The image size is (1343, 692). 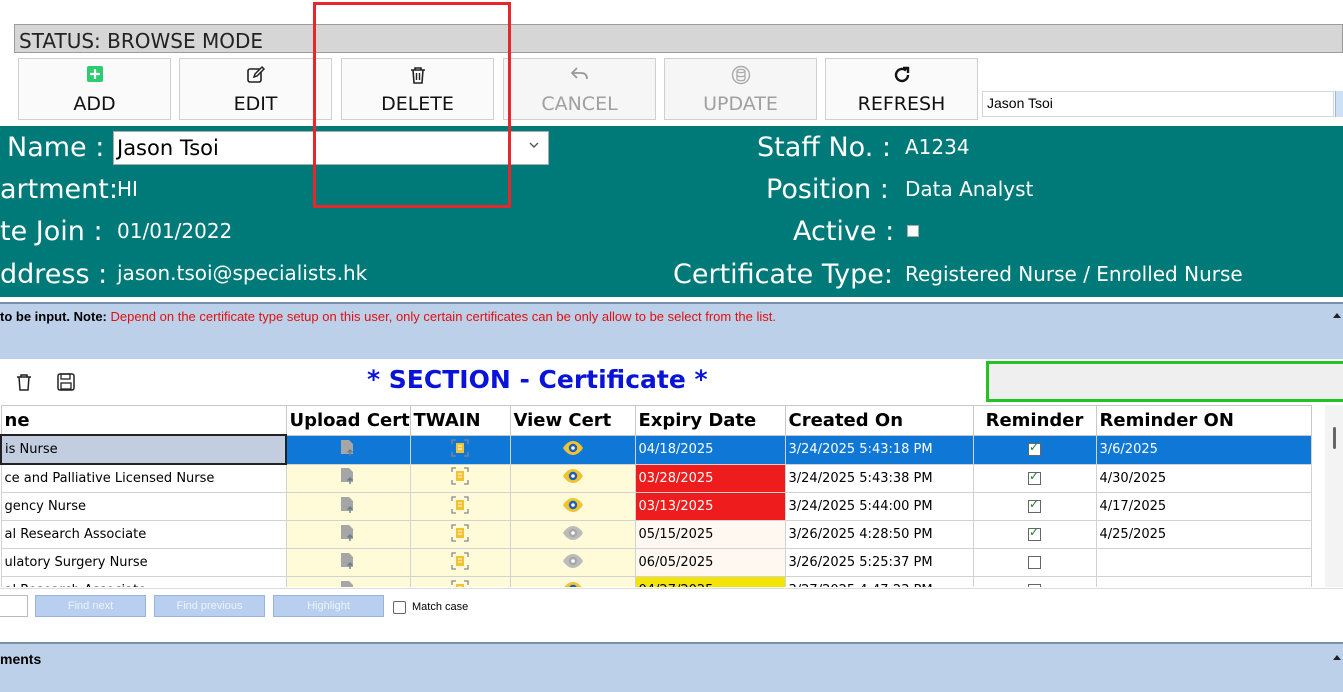 I want to click on highlight-button: Highlight, so click(x=328, y=606).